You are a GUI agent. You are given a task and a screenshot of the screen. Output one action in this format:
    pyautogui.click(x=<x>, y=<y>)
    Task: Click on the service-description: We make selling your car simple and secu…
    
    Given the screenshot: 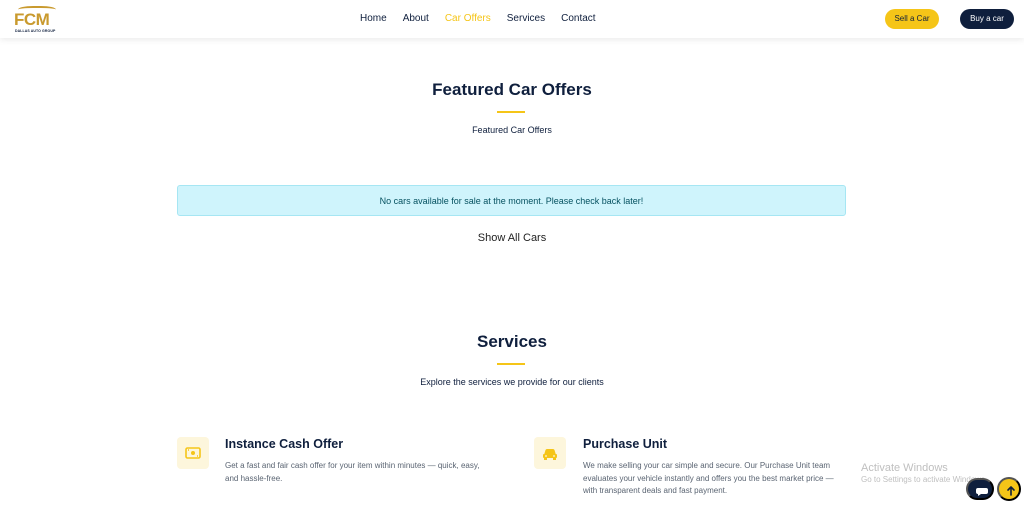 What is the action you would take?
    pyautogui.click(x=708, y=478)
    